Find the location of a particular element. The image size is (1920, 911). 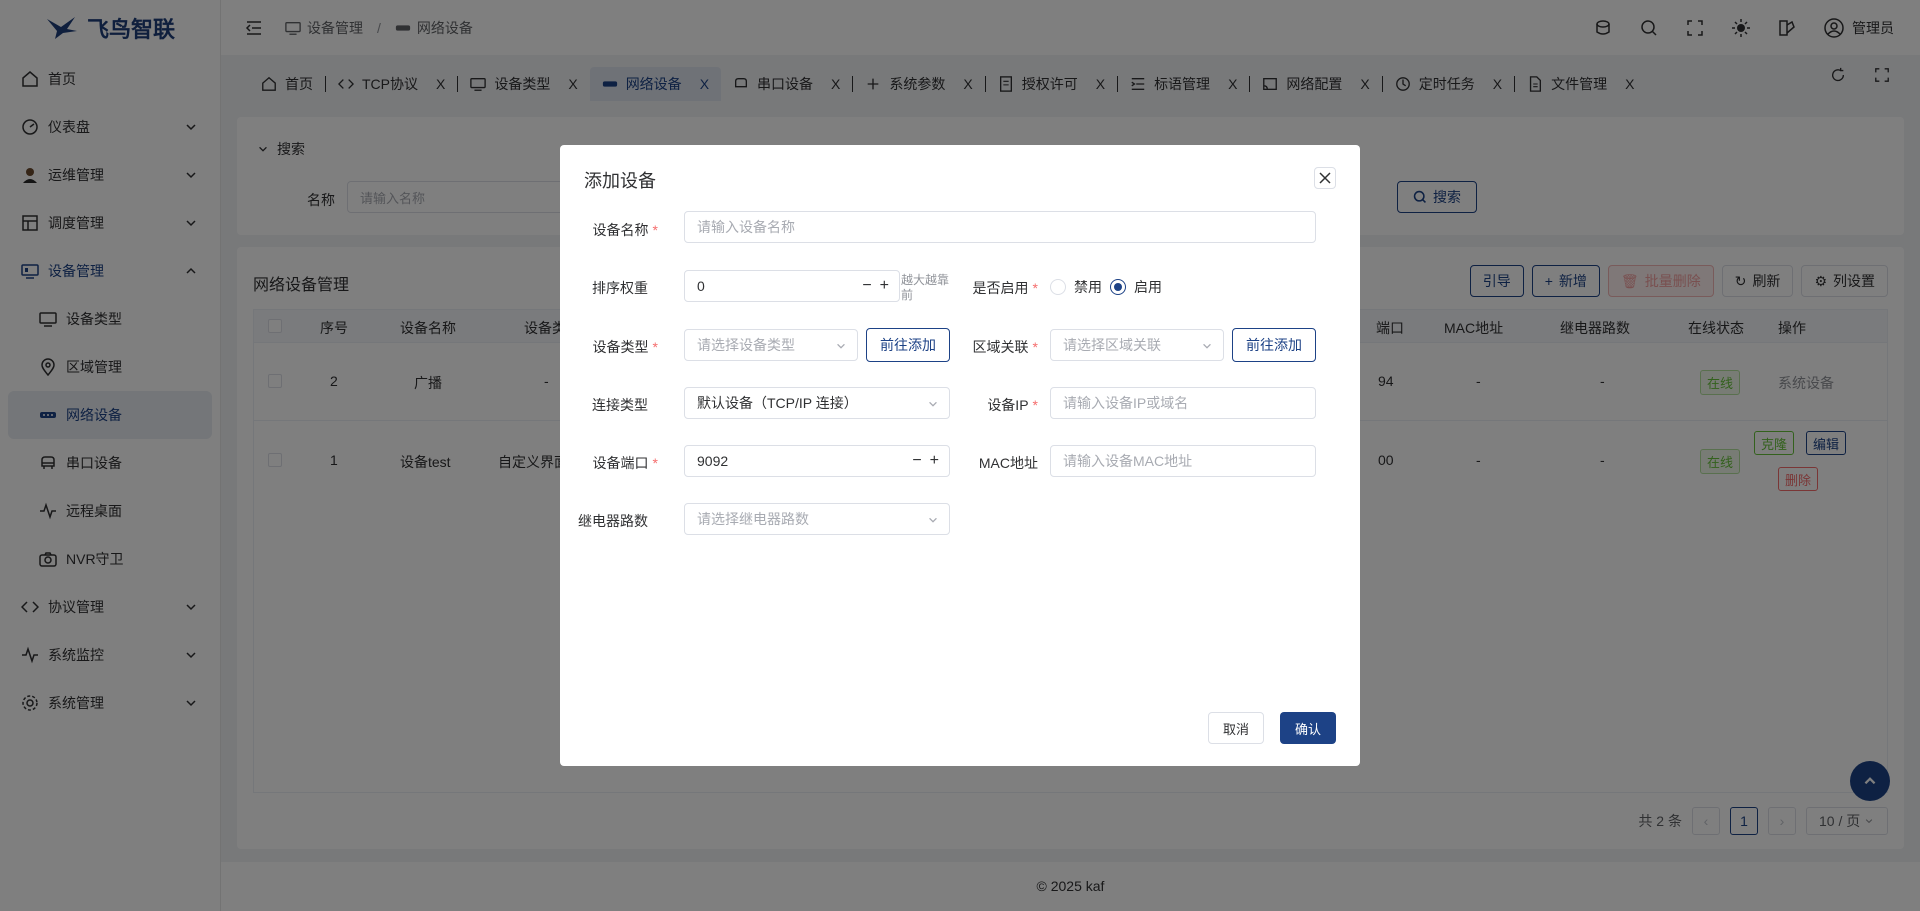

conn-type-value: 默认设备（TCP/IP 连接） is located at coordinates (777, 403).